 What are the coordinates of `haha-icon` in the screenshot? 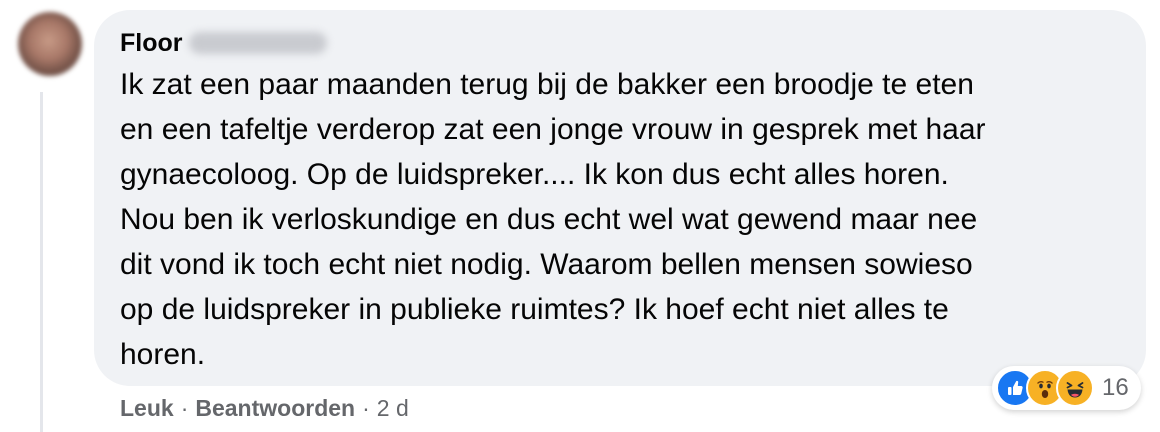 It's located at (1075, 388).